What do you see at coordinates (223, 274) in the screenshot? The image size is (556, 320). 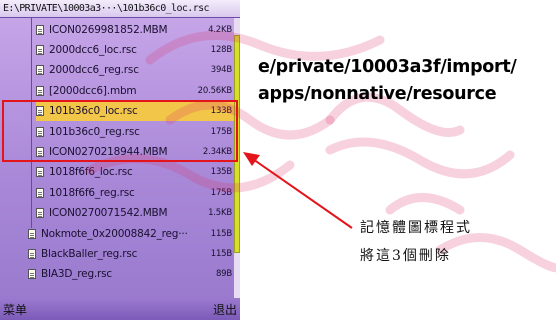 I see `file-size: 89B` at bounding box center [223, 274].